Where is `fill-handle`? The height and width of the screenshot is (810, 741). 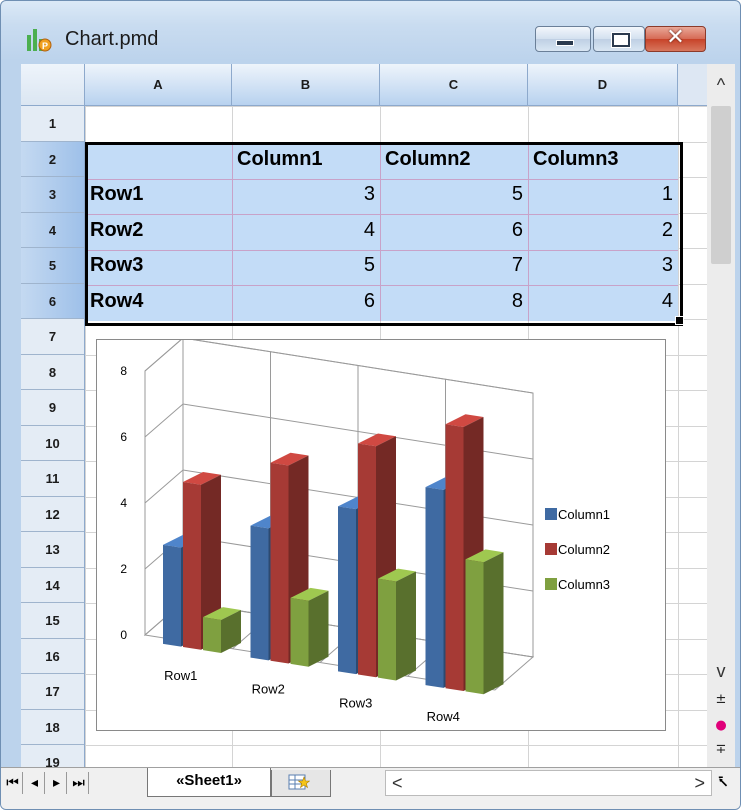
fill-handle is located at coordinates (679, 320).